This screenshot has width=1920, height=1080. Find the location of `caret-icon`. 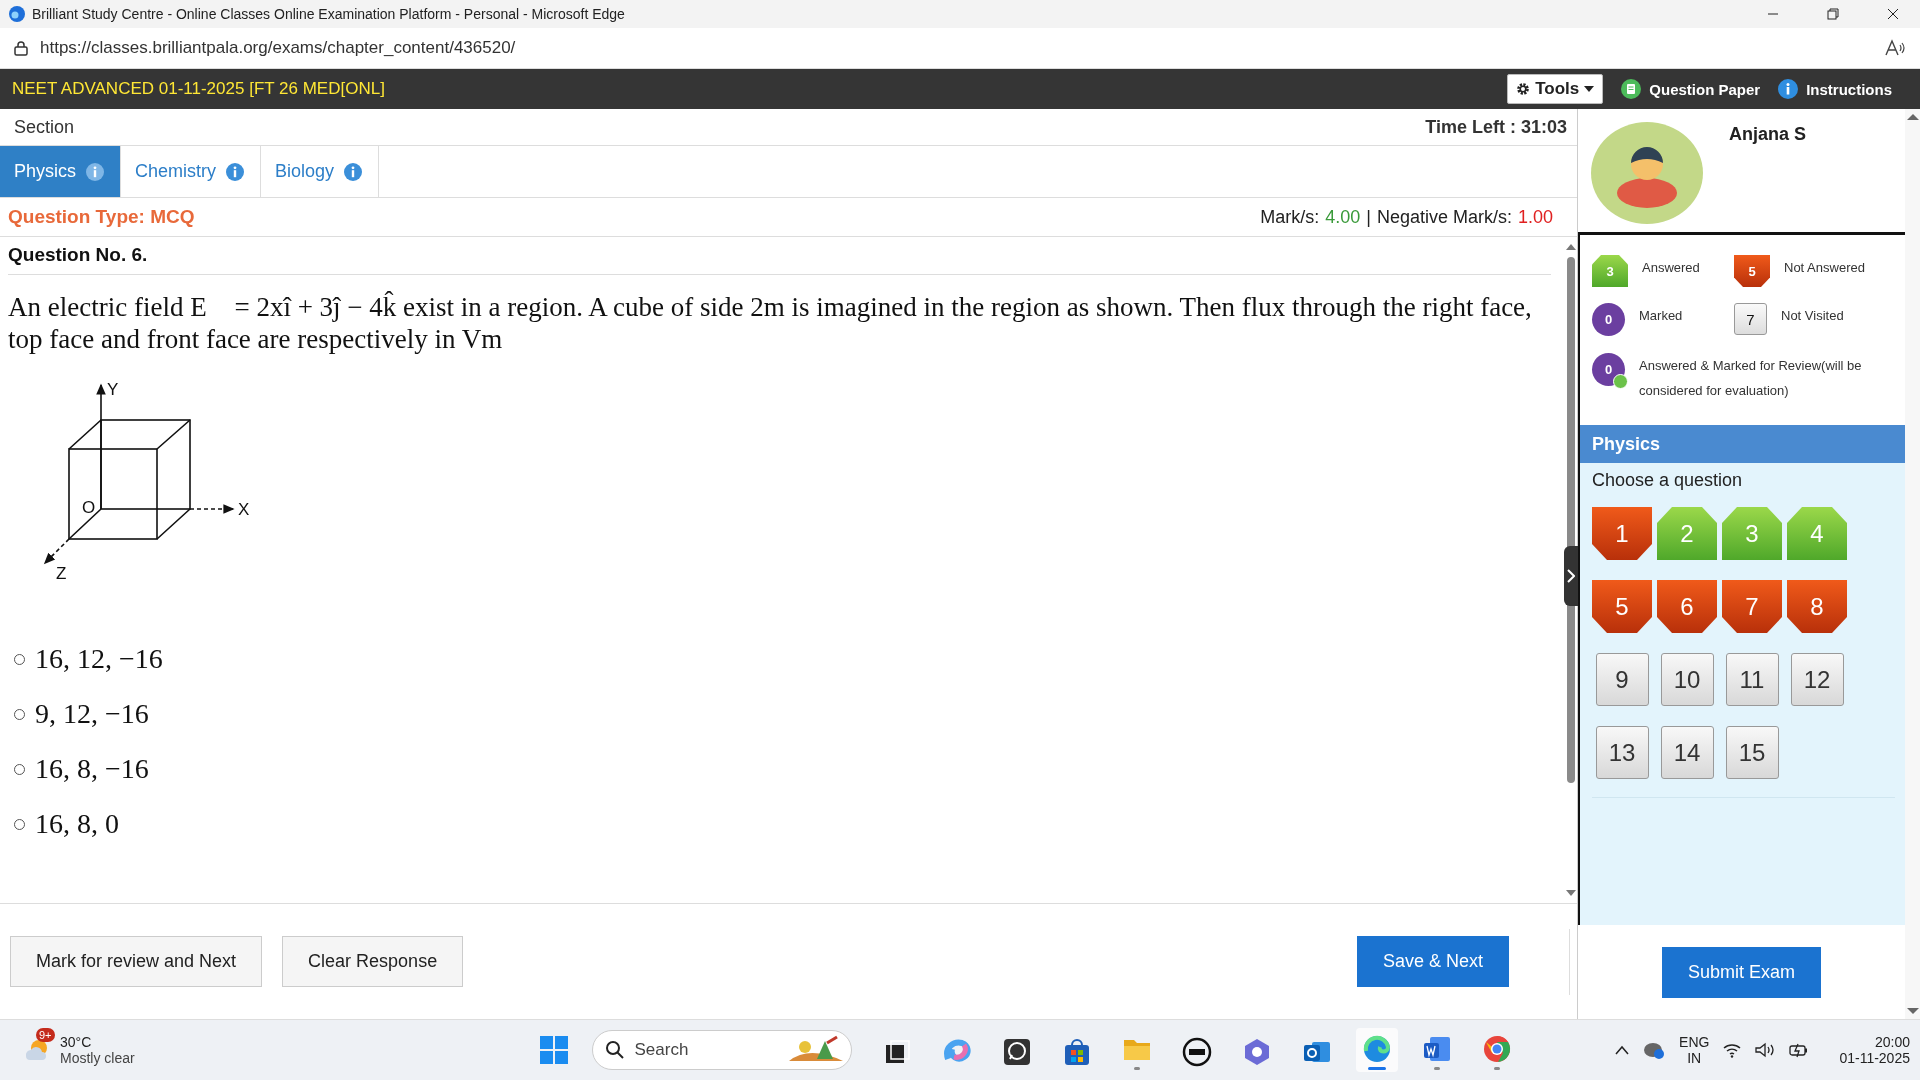

caret-icon is located at coordinates (1589, 89).